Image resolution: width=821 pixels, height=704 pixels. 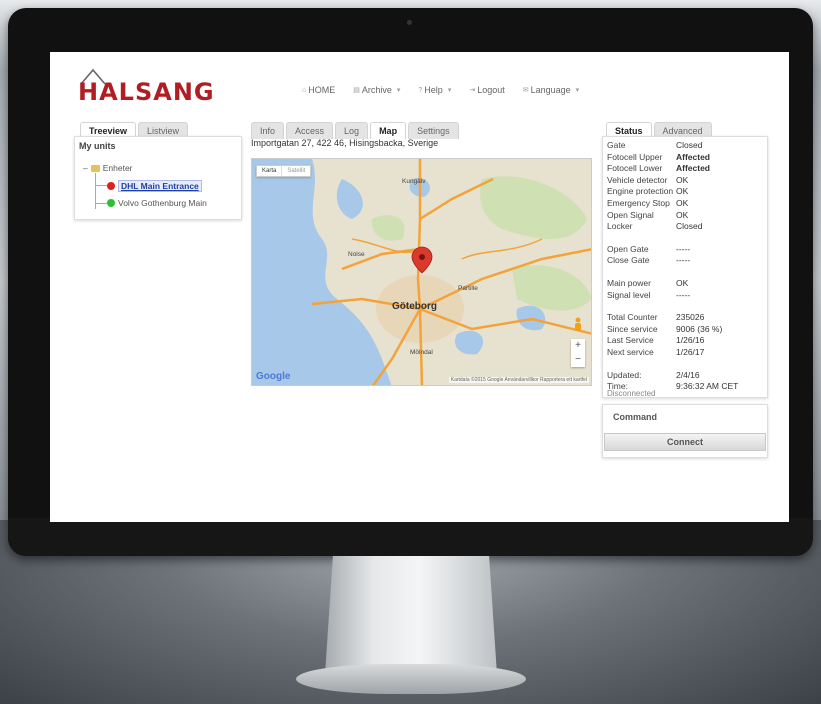 I want to click on status-row: Signal level -----, so click(x=687, y=295).